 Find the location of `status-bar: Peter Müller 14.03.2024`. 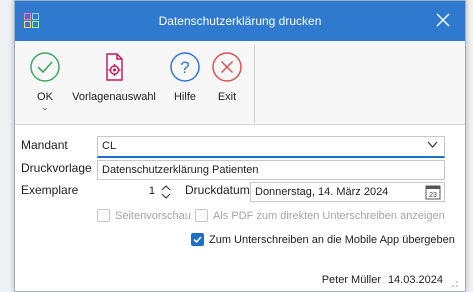

status-bar: Peter Müller 14.03.2024 is located at coordinates (240, 280).